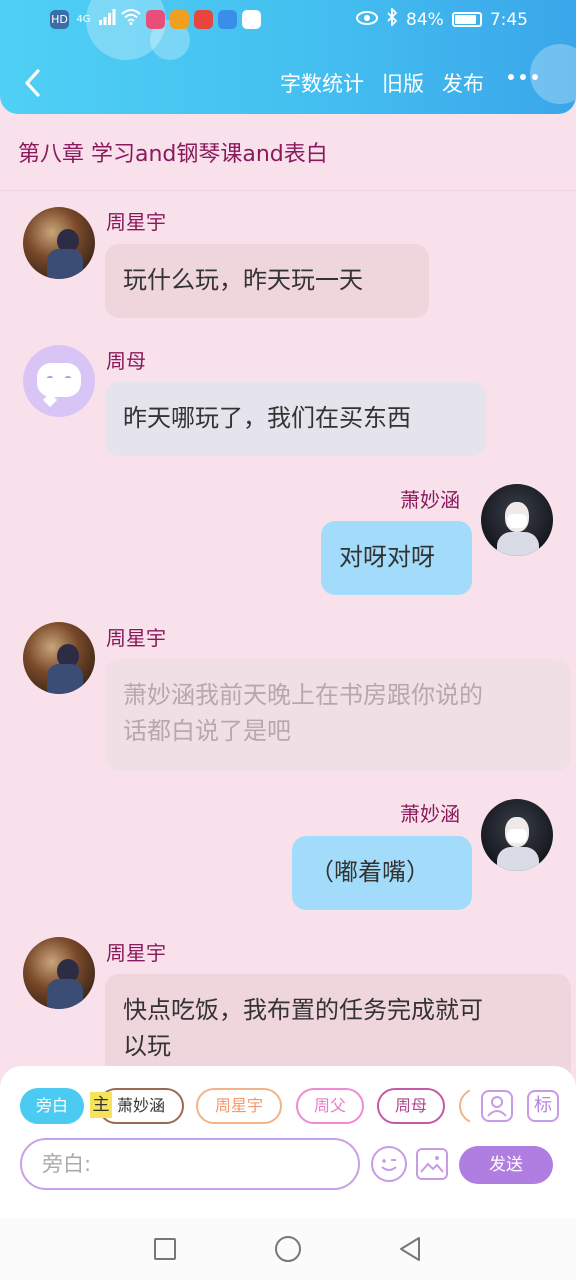  I want to click on back-button, so click(34, 83).